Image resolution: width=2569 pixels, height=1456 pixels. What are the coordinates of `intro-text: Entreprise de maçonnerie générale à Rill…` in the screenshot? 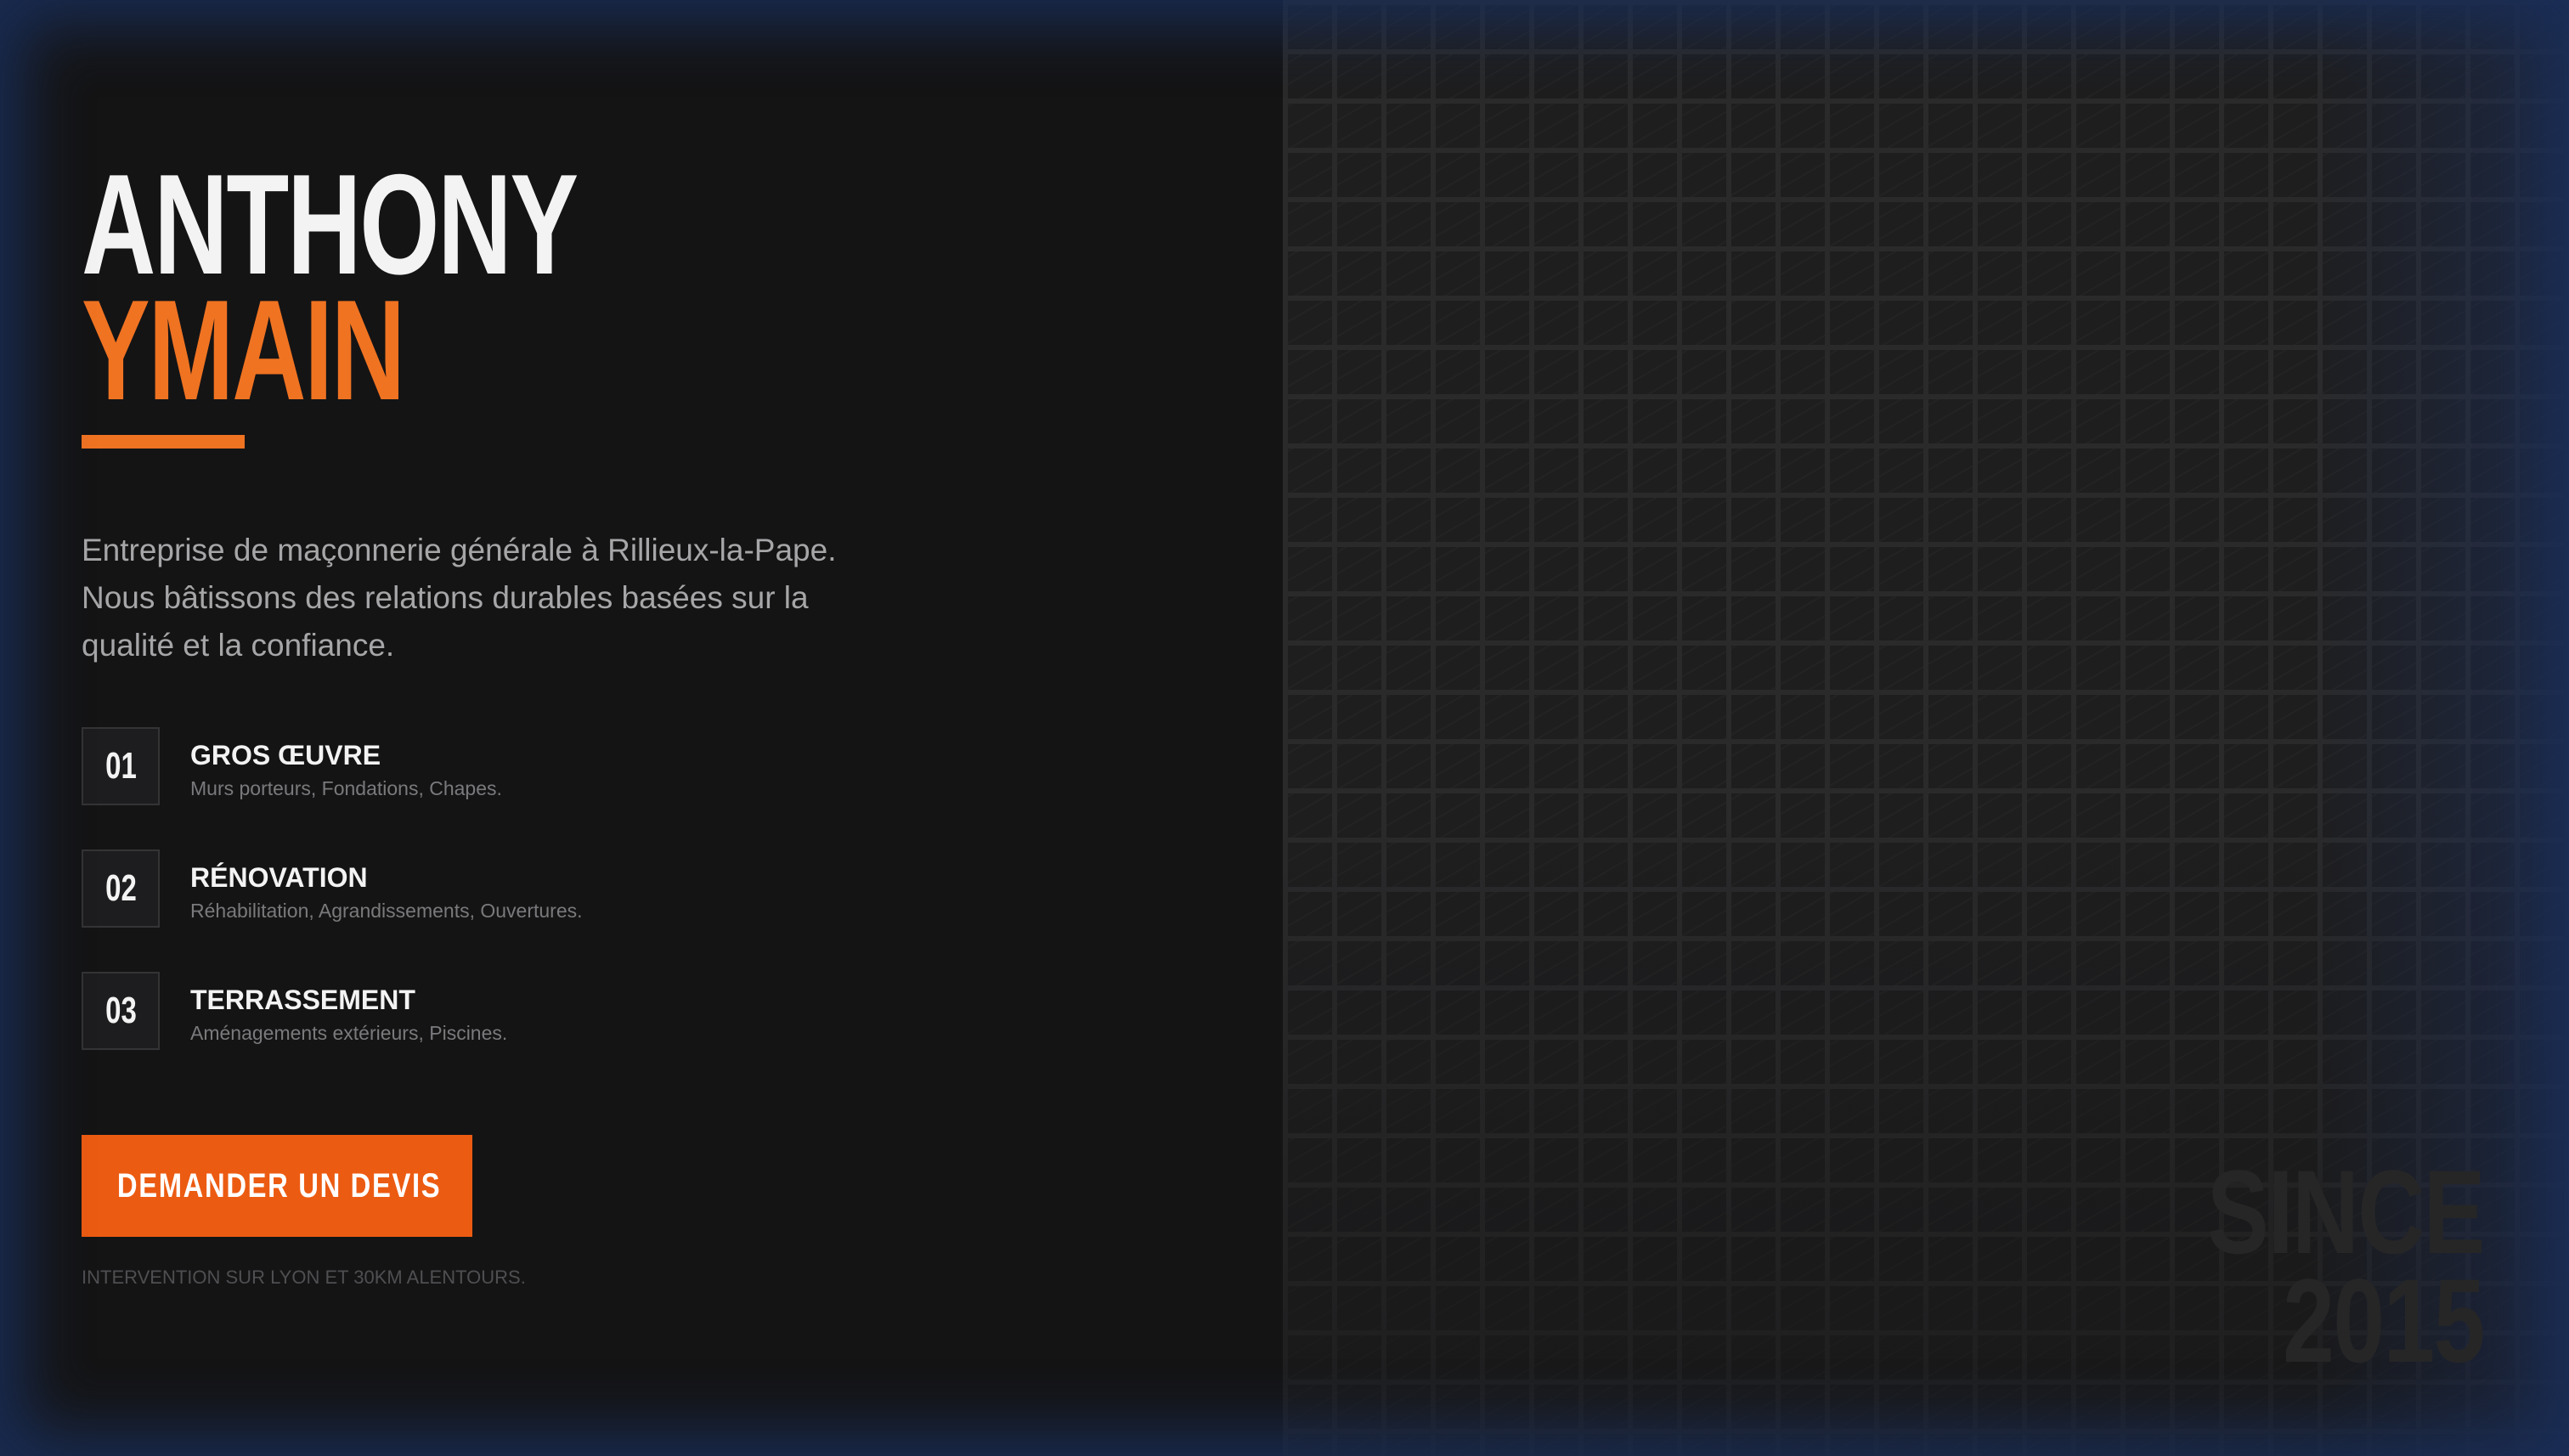 It's located at (460, 598).